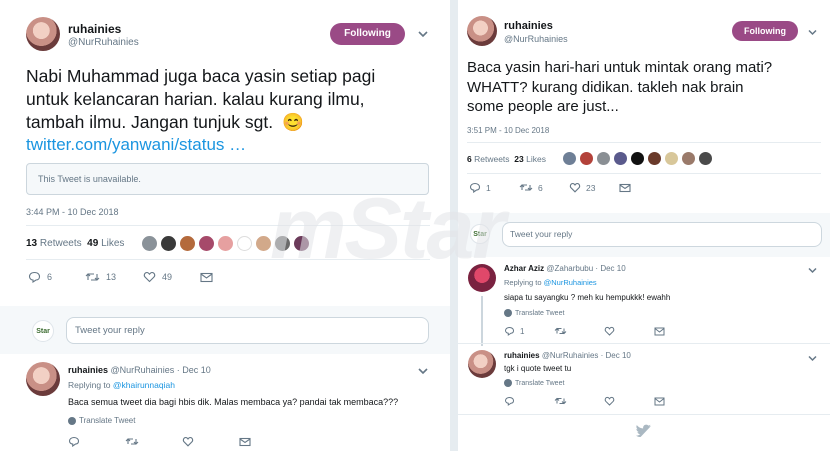 This screenshot has width=830, height=451. I want to click on liker-avatars, so click(227, 243).